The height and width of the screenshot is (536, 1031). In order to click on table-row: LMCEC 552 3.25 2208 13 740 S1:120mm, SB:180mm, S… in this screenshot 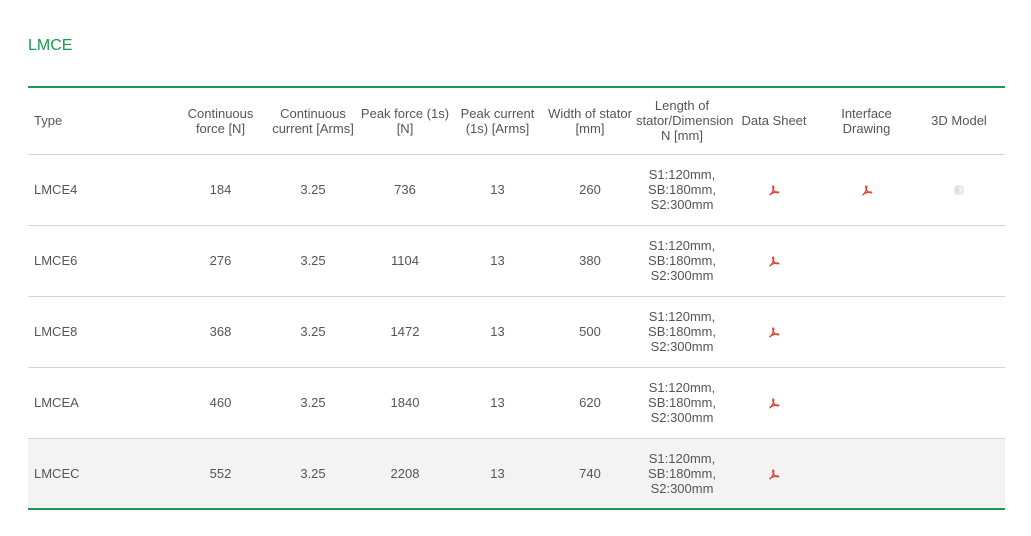, I will do `click(516, 473)`.